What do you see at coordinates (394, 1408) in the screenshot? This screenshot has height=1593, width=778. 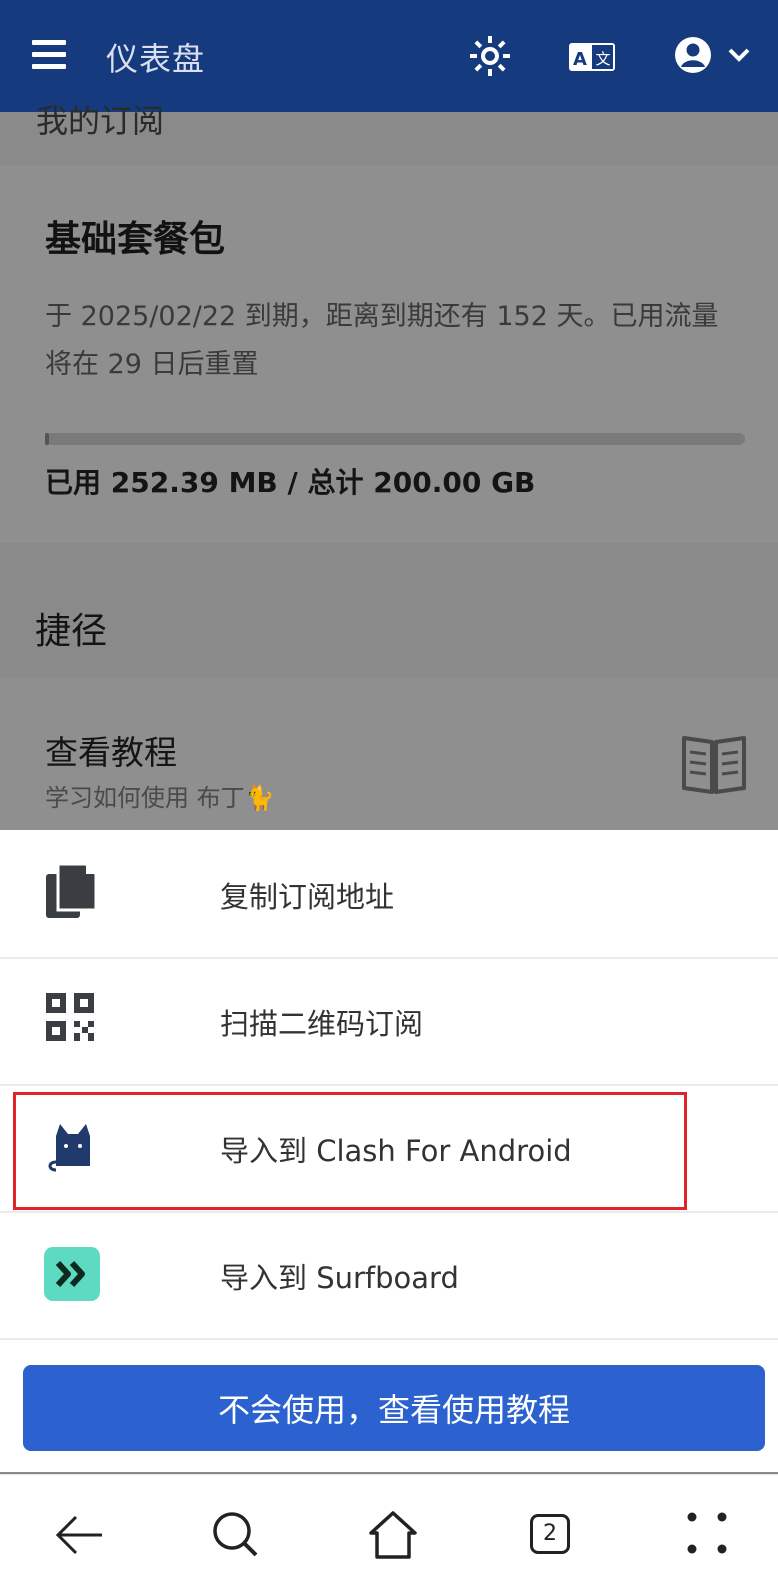 I see `view-tutorial-button: 不会使用，查看使用教程` at bounding box center [394, 1408].